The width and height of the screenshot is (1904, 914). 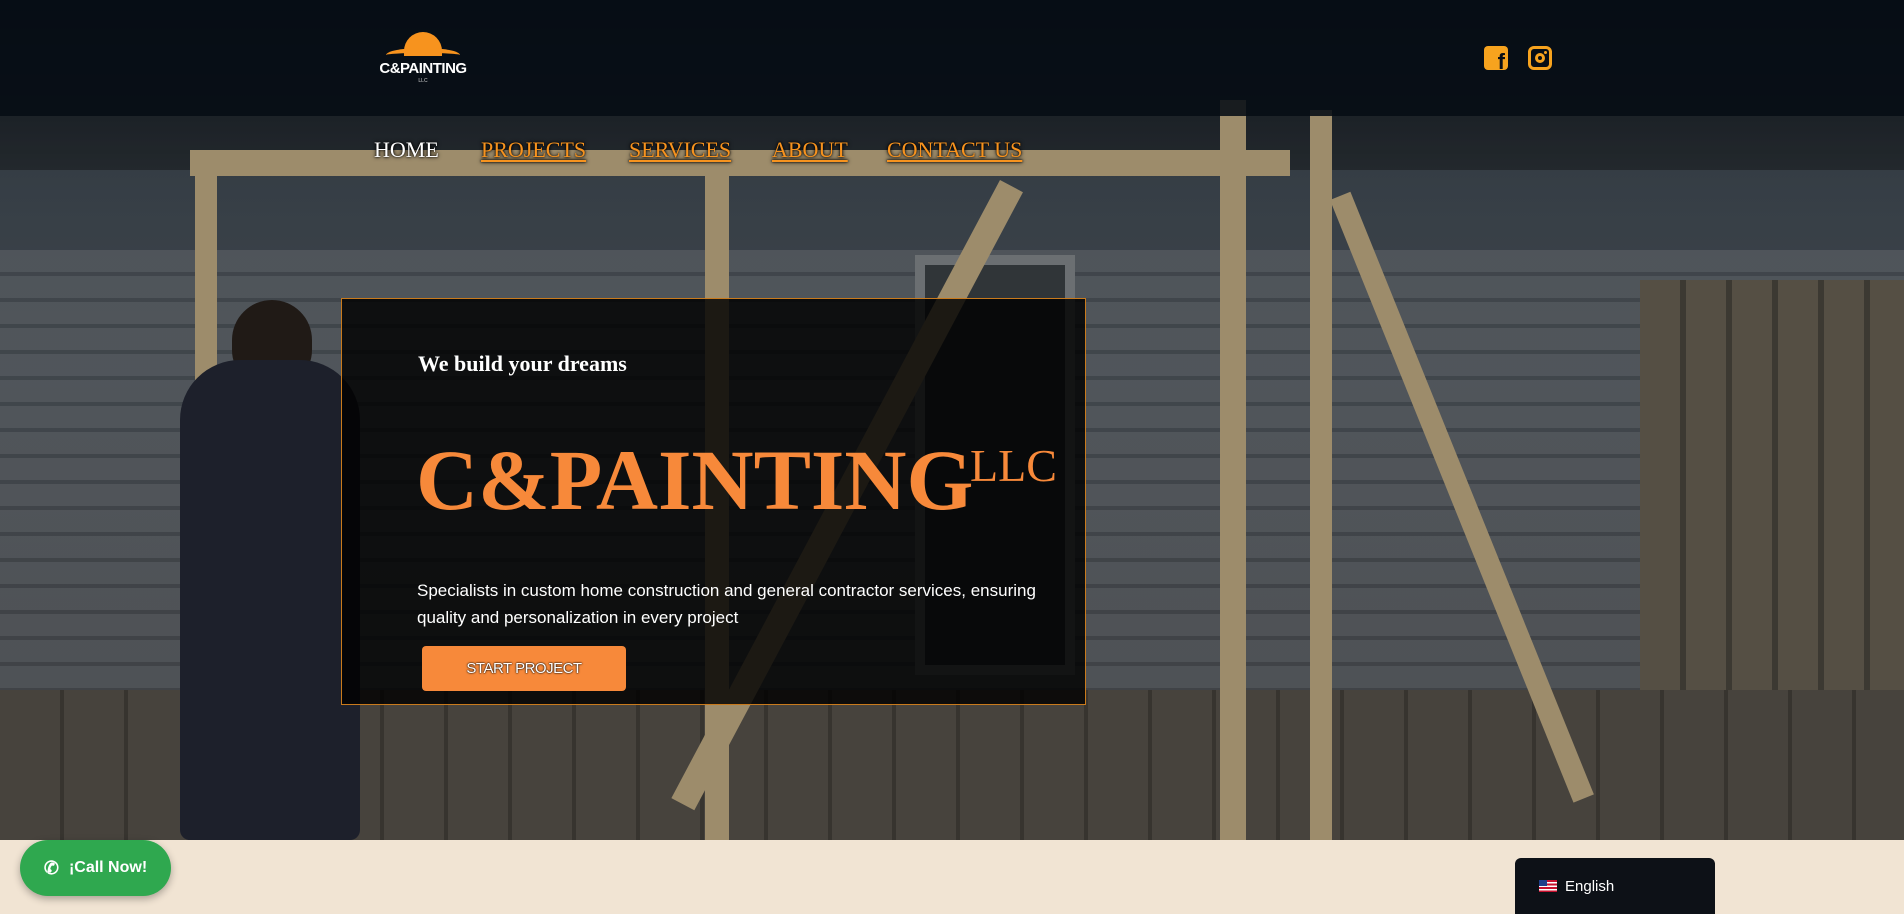 What do you see at coordinates (1548, 886) in the screenshot?
I see `us-flag-icon` at bounding box center [1548, 886].